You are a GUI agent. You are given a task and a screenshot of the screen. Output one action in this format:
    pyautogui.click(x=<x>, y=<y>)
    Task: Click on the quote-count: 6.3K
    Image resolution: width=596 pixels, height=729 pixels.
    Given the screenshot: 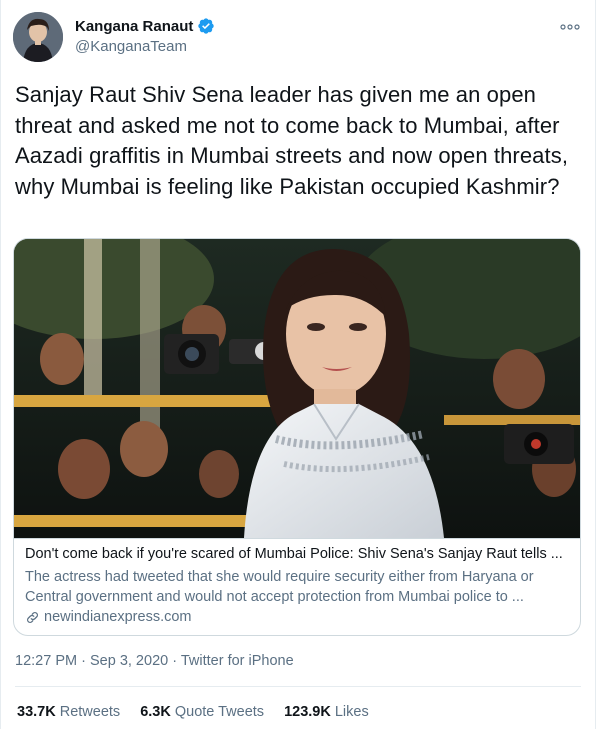 What is the action you would take?
    pyautogui.click(x=155, y=712)
    